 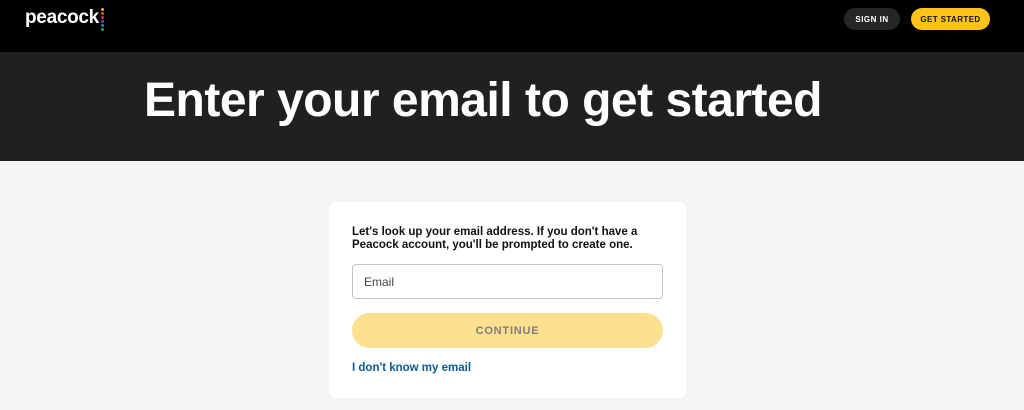 What do you see at coordinates (507, 330) in the screenshot?
I see `continue-button: CONTINUE` at bounding box center [507, 330].